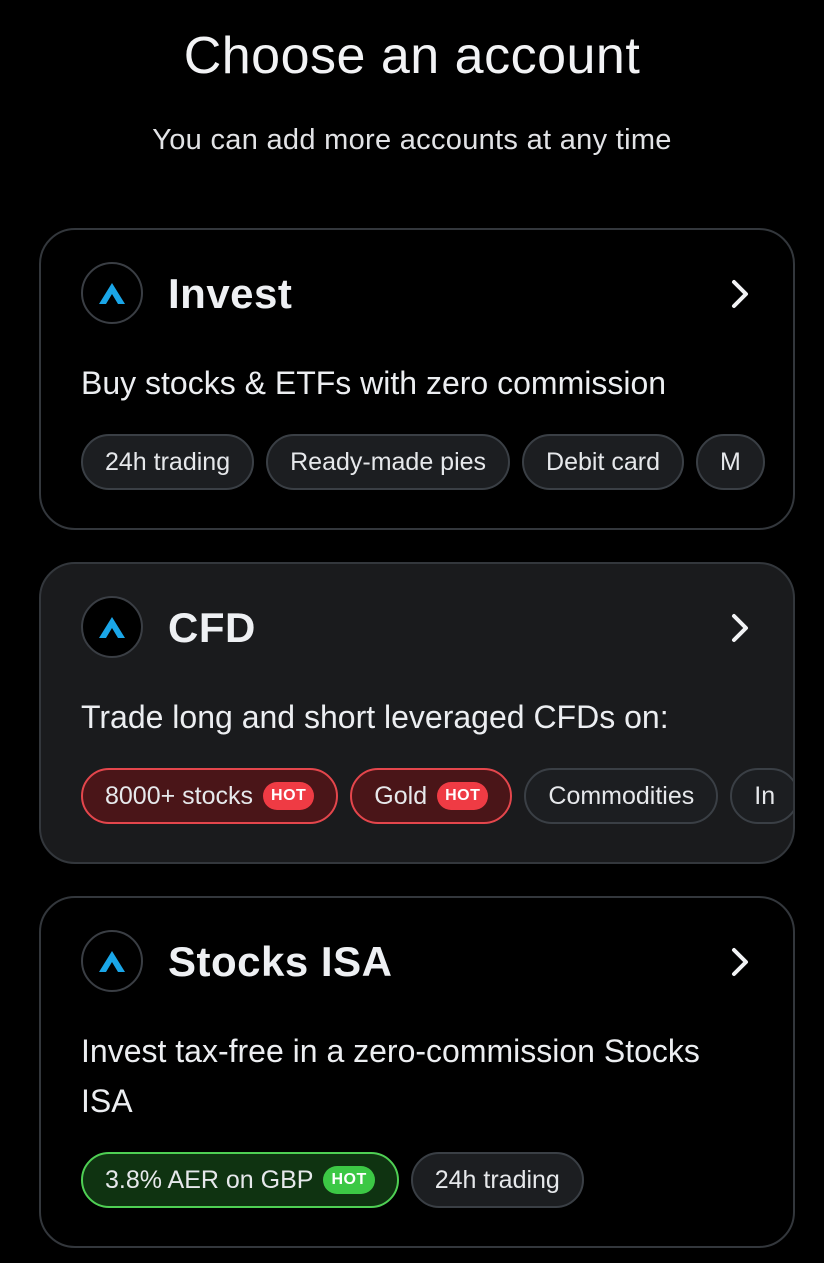  I want to click on feature-chip: Gold HOT, so click(431, 796).